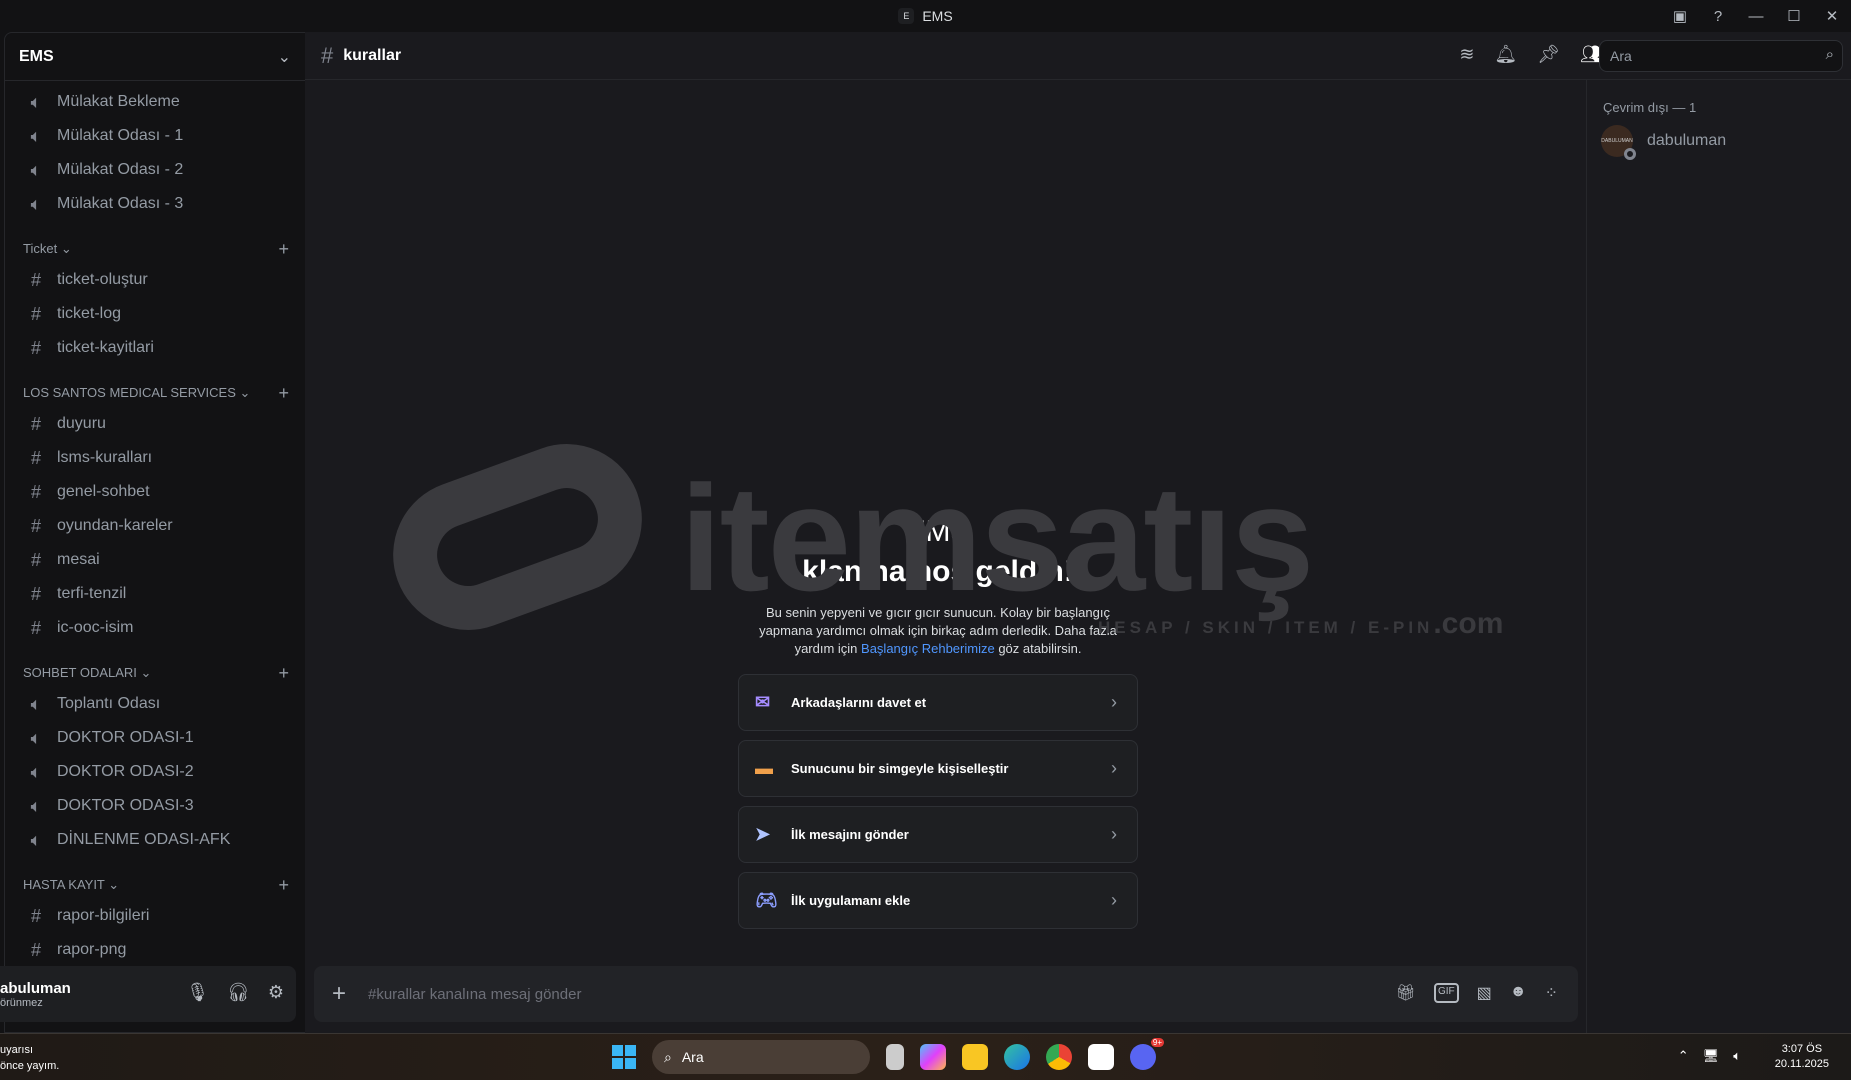 The height and width of the screenshot is (1080, 1851). I want to click on message-input: #kurallar kanalına mesaj gönder, so click(474, 994).